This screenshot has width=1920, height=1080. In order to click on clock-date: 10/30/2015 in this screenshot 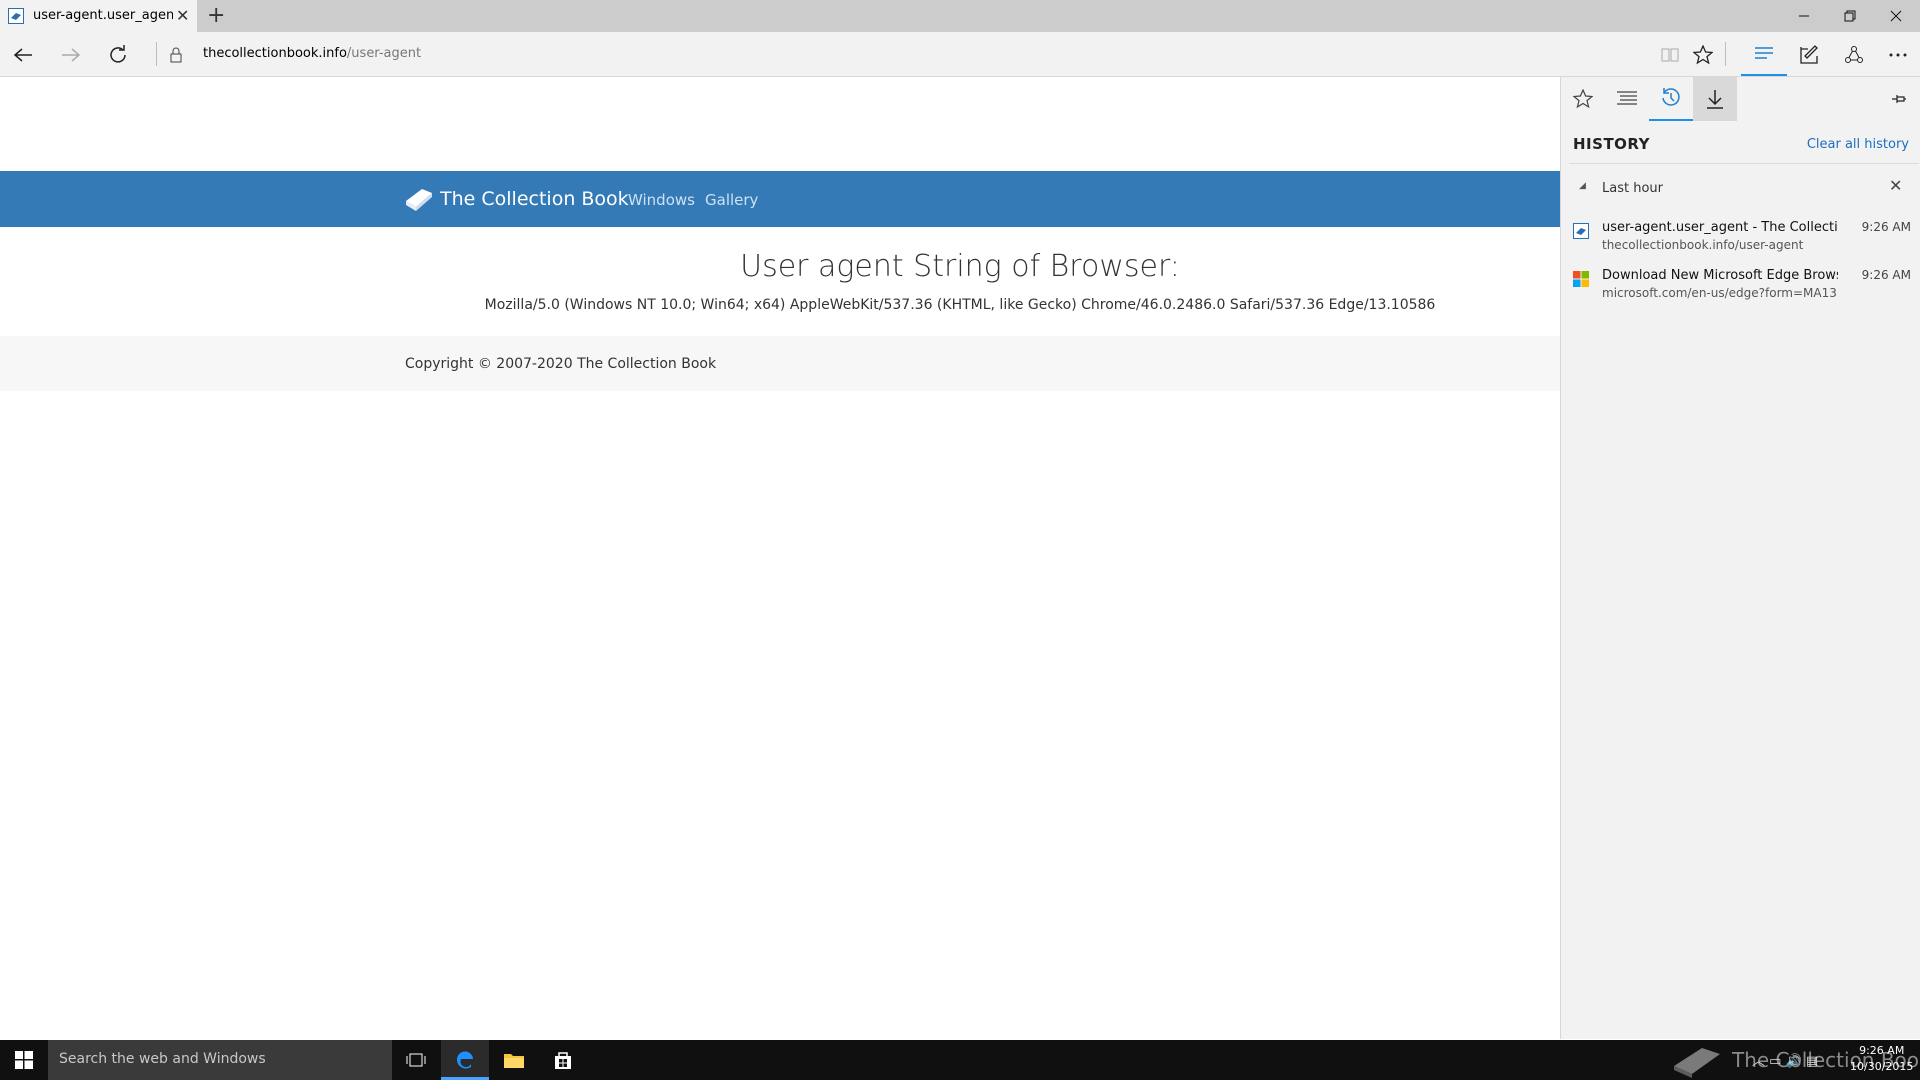, I will do `click(1882, 1066)`.